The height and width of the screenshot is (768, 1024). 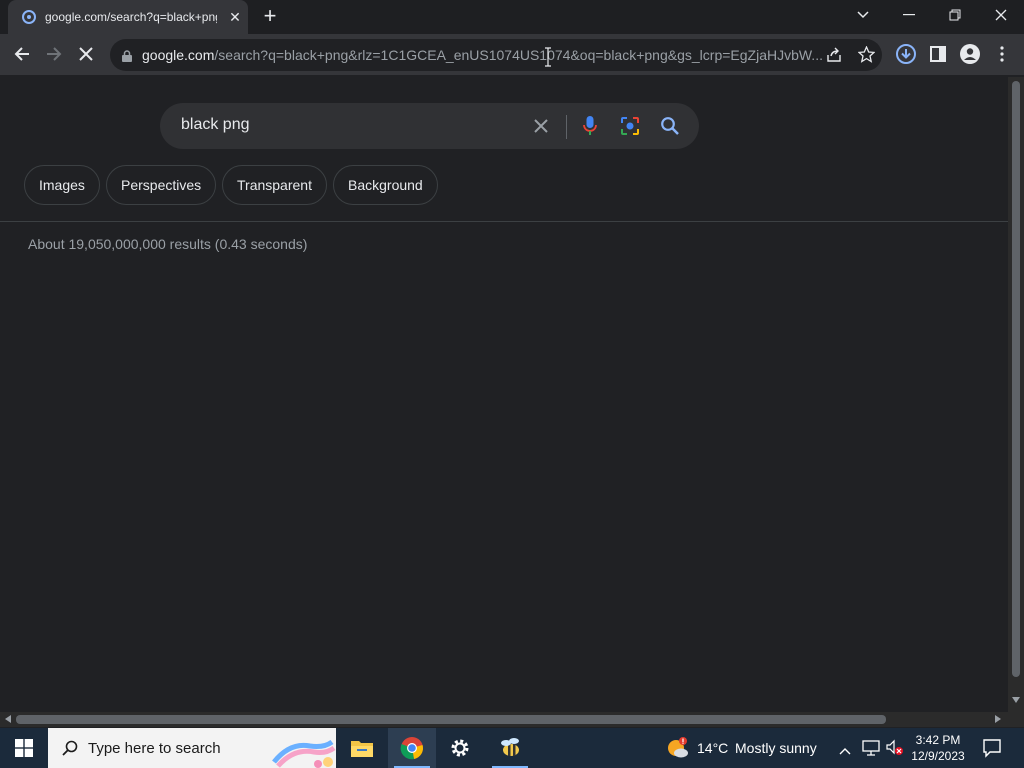 What do you see at coordinates (127, 55) in the screenshot?
I see `lock-icon` at bounding box center [127, 55].